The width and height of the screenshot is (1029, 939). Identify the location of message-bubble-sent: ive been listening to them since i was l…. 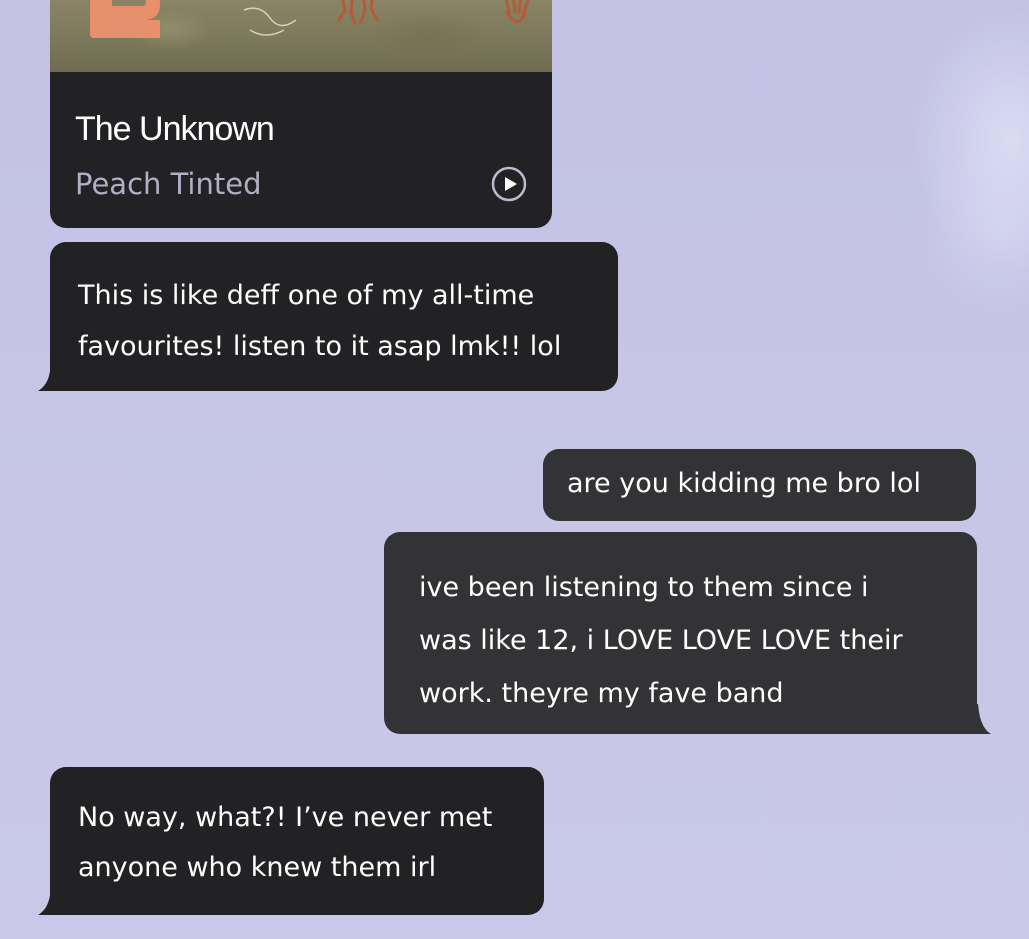
(680, 633).